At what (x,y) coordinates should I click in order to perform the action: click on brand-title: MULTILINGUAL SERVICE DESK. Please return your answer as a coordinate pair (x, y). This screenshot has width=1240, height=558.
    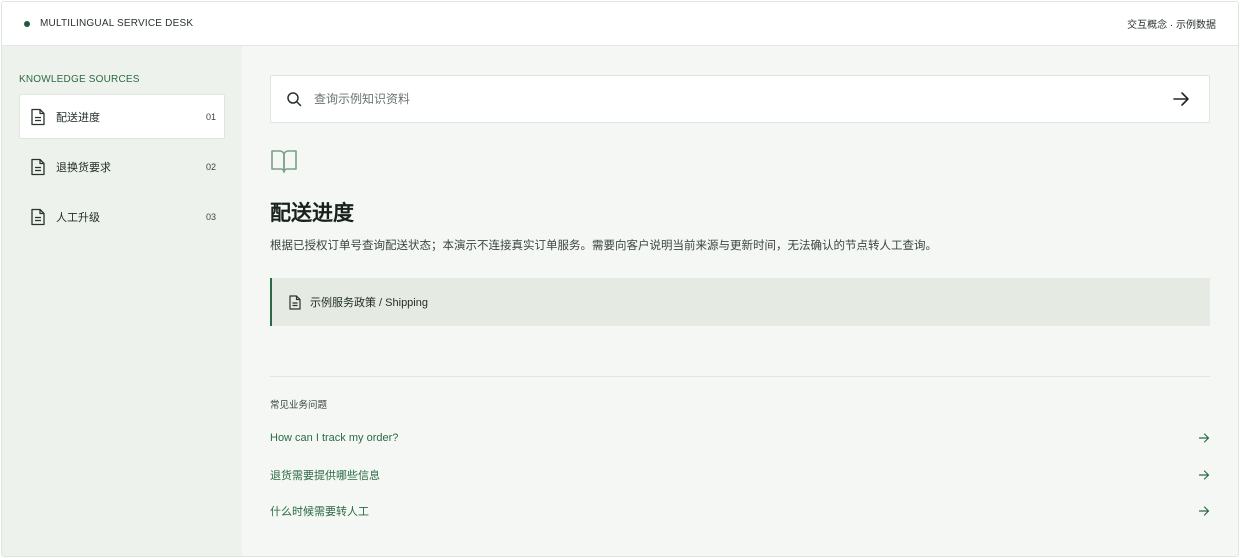
    Looking at the image, I should click on (117, 23).